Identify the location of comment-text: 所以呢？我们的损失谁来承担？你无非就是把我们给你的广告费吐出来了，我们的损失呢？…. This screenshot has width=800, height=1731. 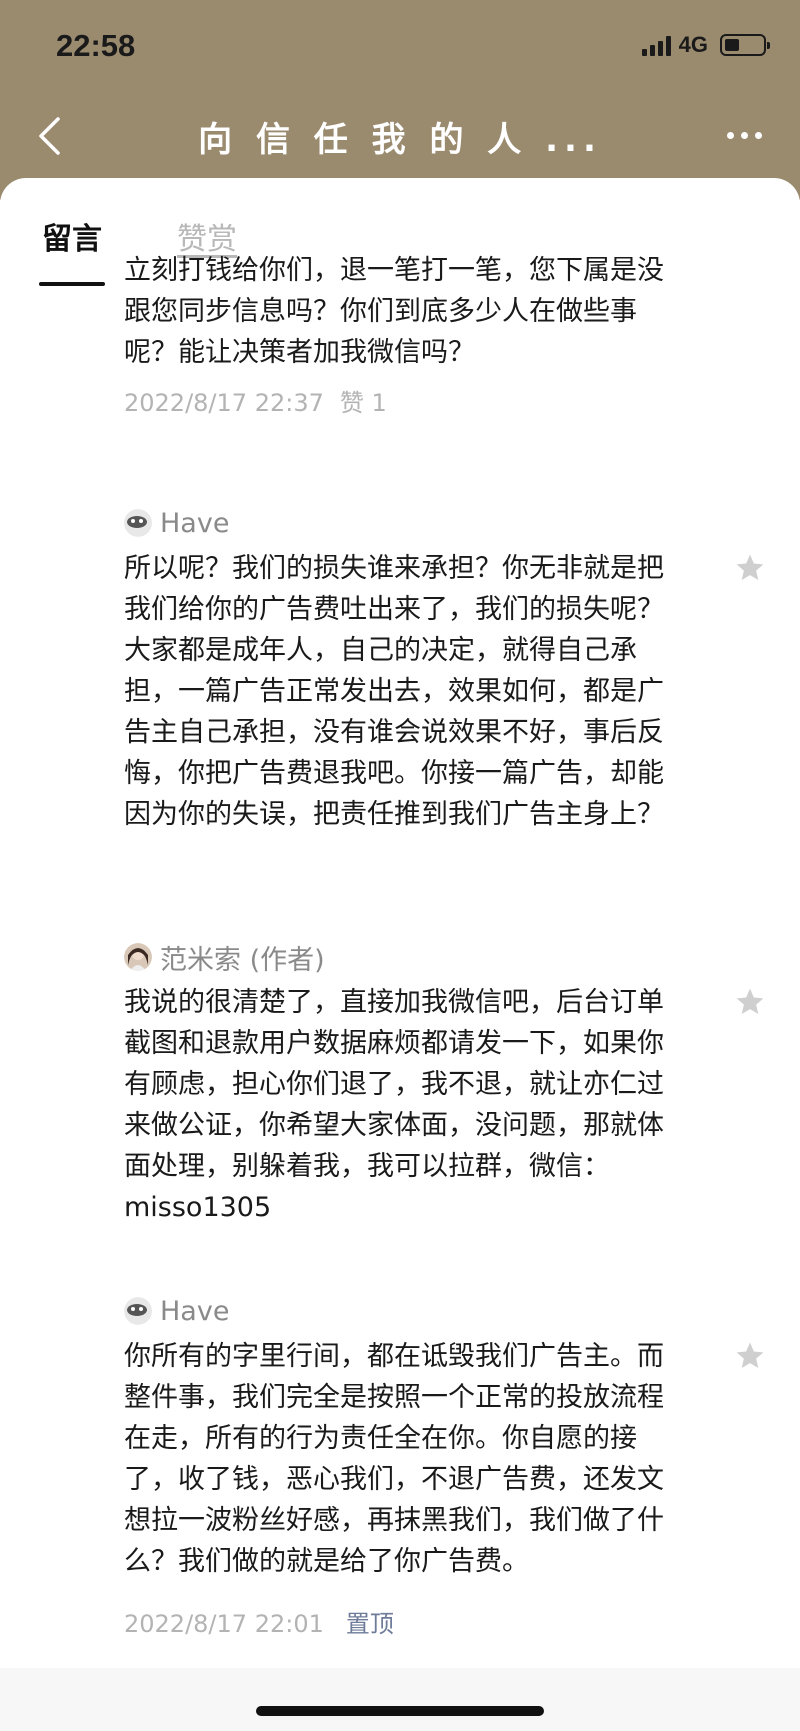
(394, 691).